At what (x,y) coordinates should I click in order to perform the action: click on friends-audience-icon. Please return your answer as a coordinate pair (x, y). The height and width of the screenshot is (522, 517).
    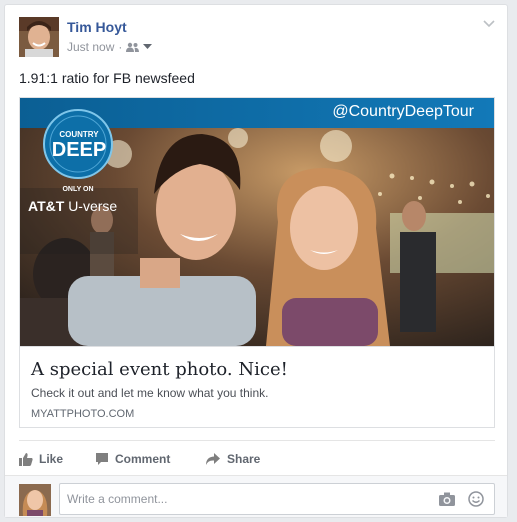
    Looking at the image, I should click on (133, 47).